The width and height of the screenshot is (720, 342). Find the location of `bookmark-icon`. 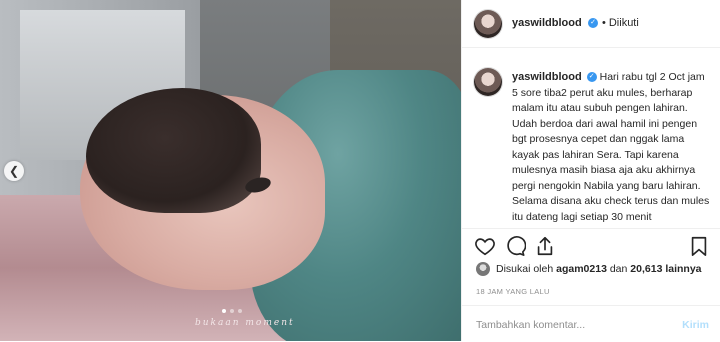

bookmark-icon is located at coordinates (699, 246).